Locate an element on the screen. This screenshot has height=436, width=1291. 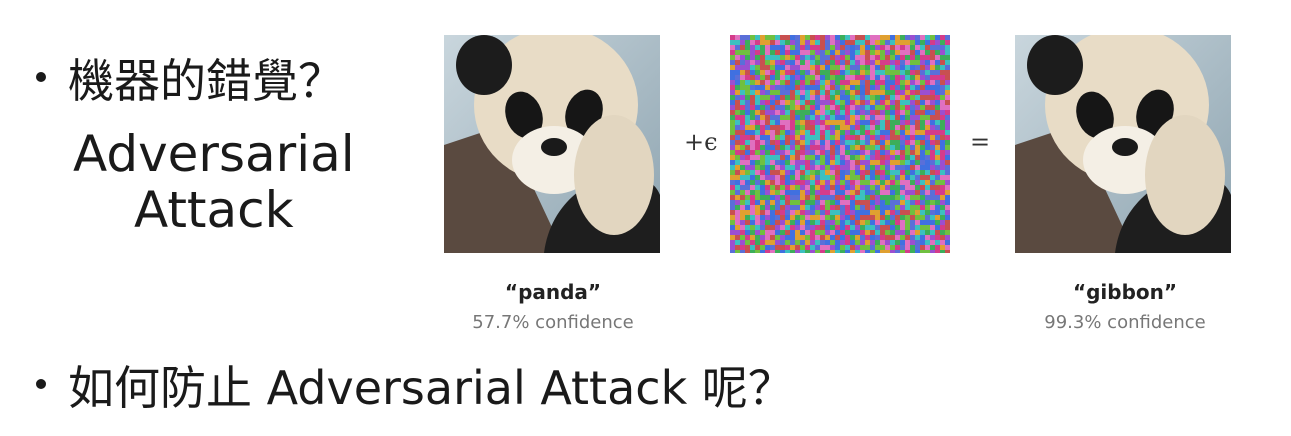
bullet-text: 機器的錯覺？ is located at coordinates (206, 81).